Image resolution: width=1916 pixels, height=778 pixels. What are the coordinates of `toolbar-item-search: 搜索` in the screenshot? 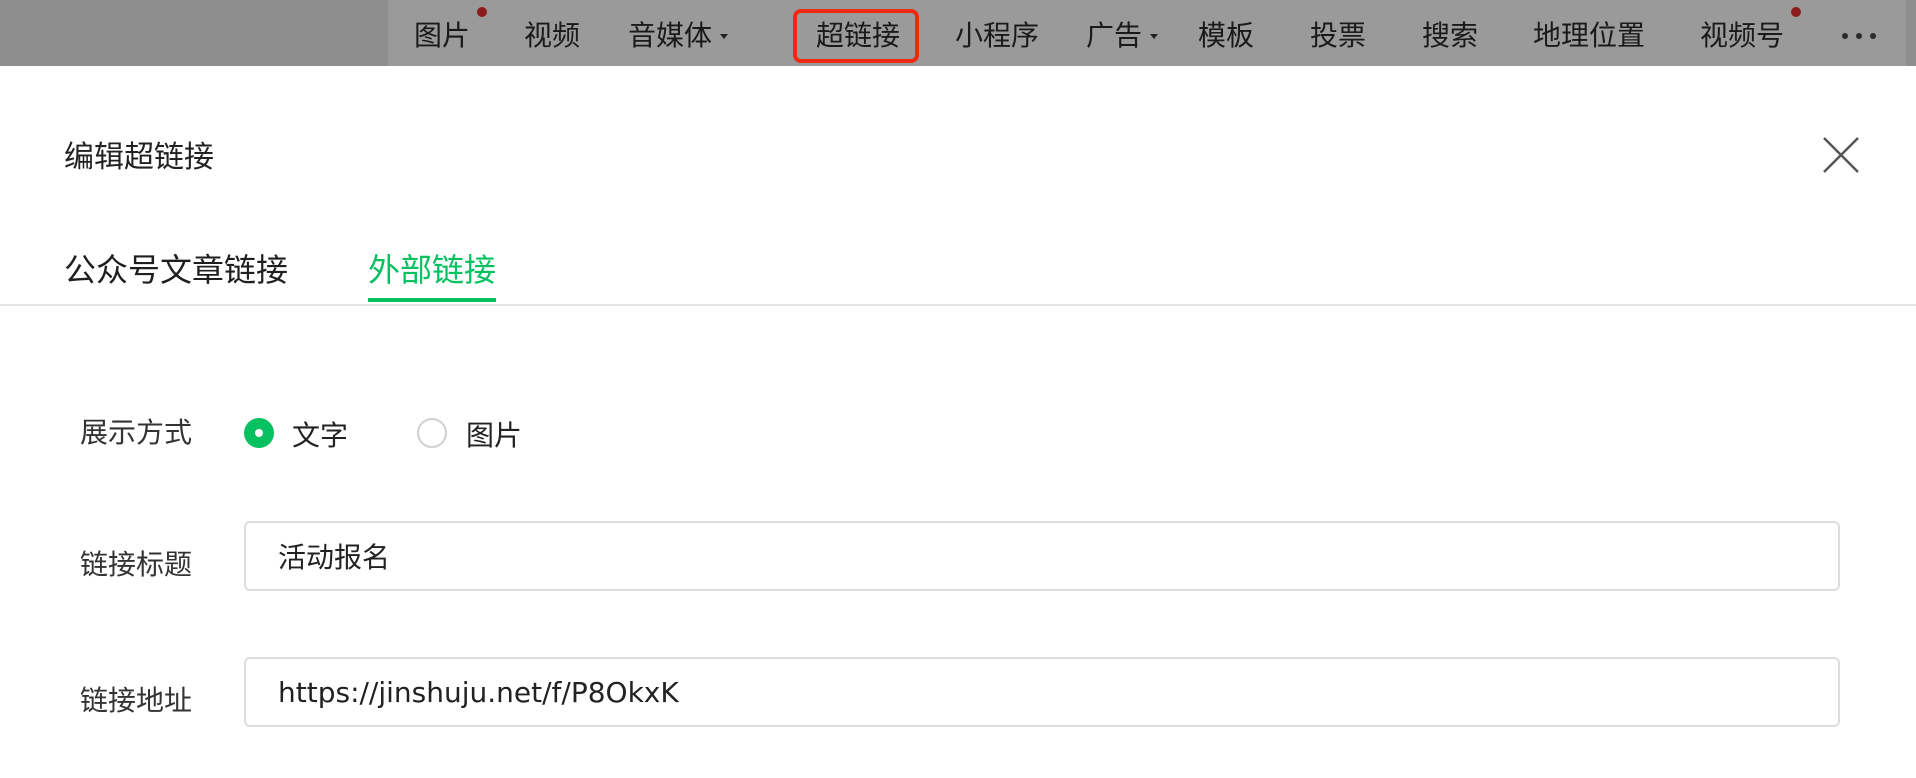 It's located at (1450, 33).